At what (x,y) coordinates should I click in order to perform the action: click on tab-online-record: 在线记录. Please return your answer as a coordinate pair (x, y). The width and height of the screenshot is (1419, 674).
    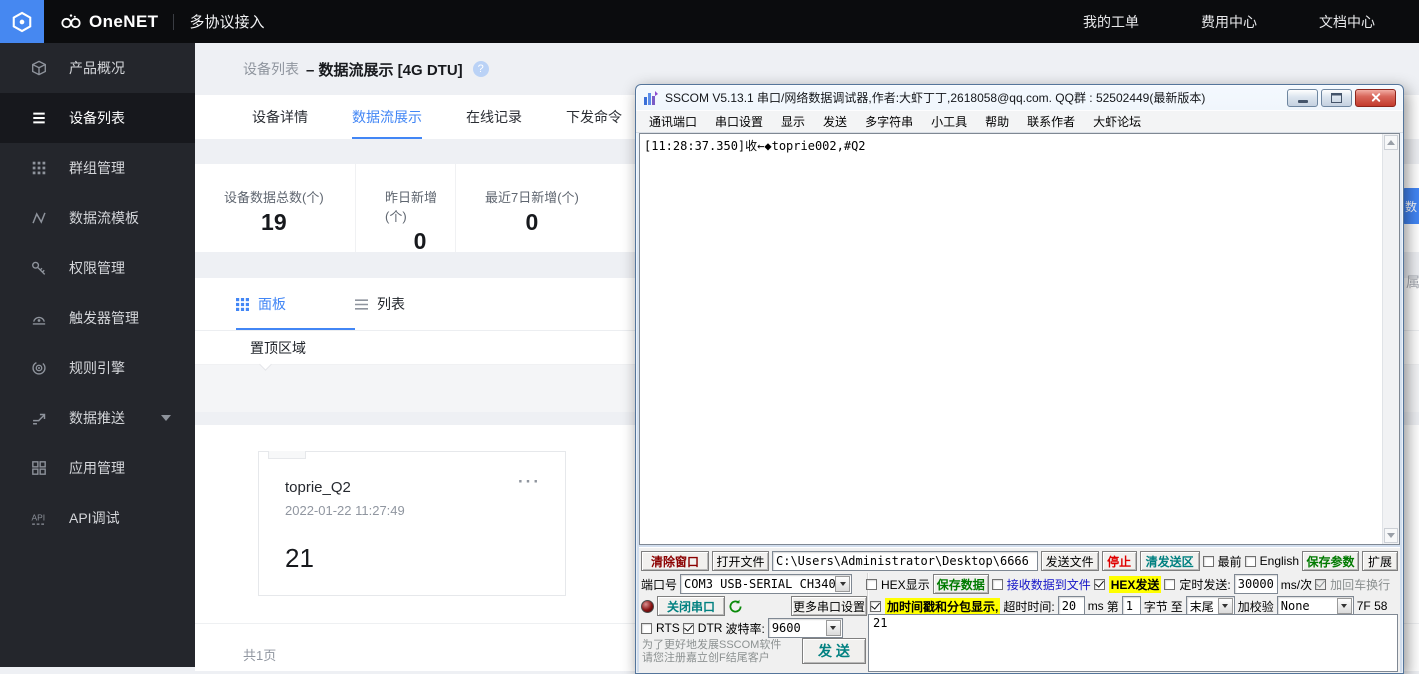
    Looking at the image, I should click on (494, 117).